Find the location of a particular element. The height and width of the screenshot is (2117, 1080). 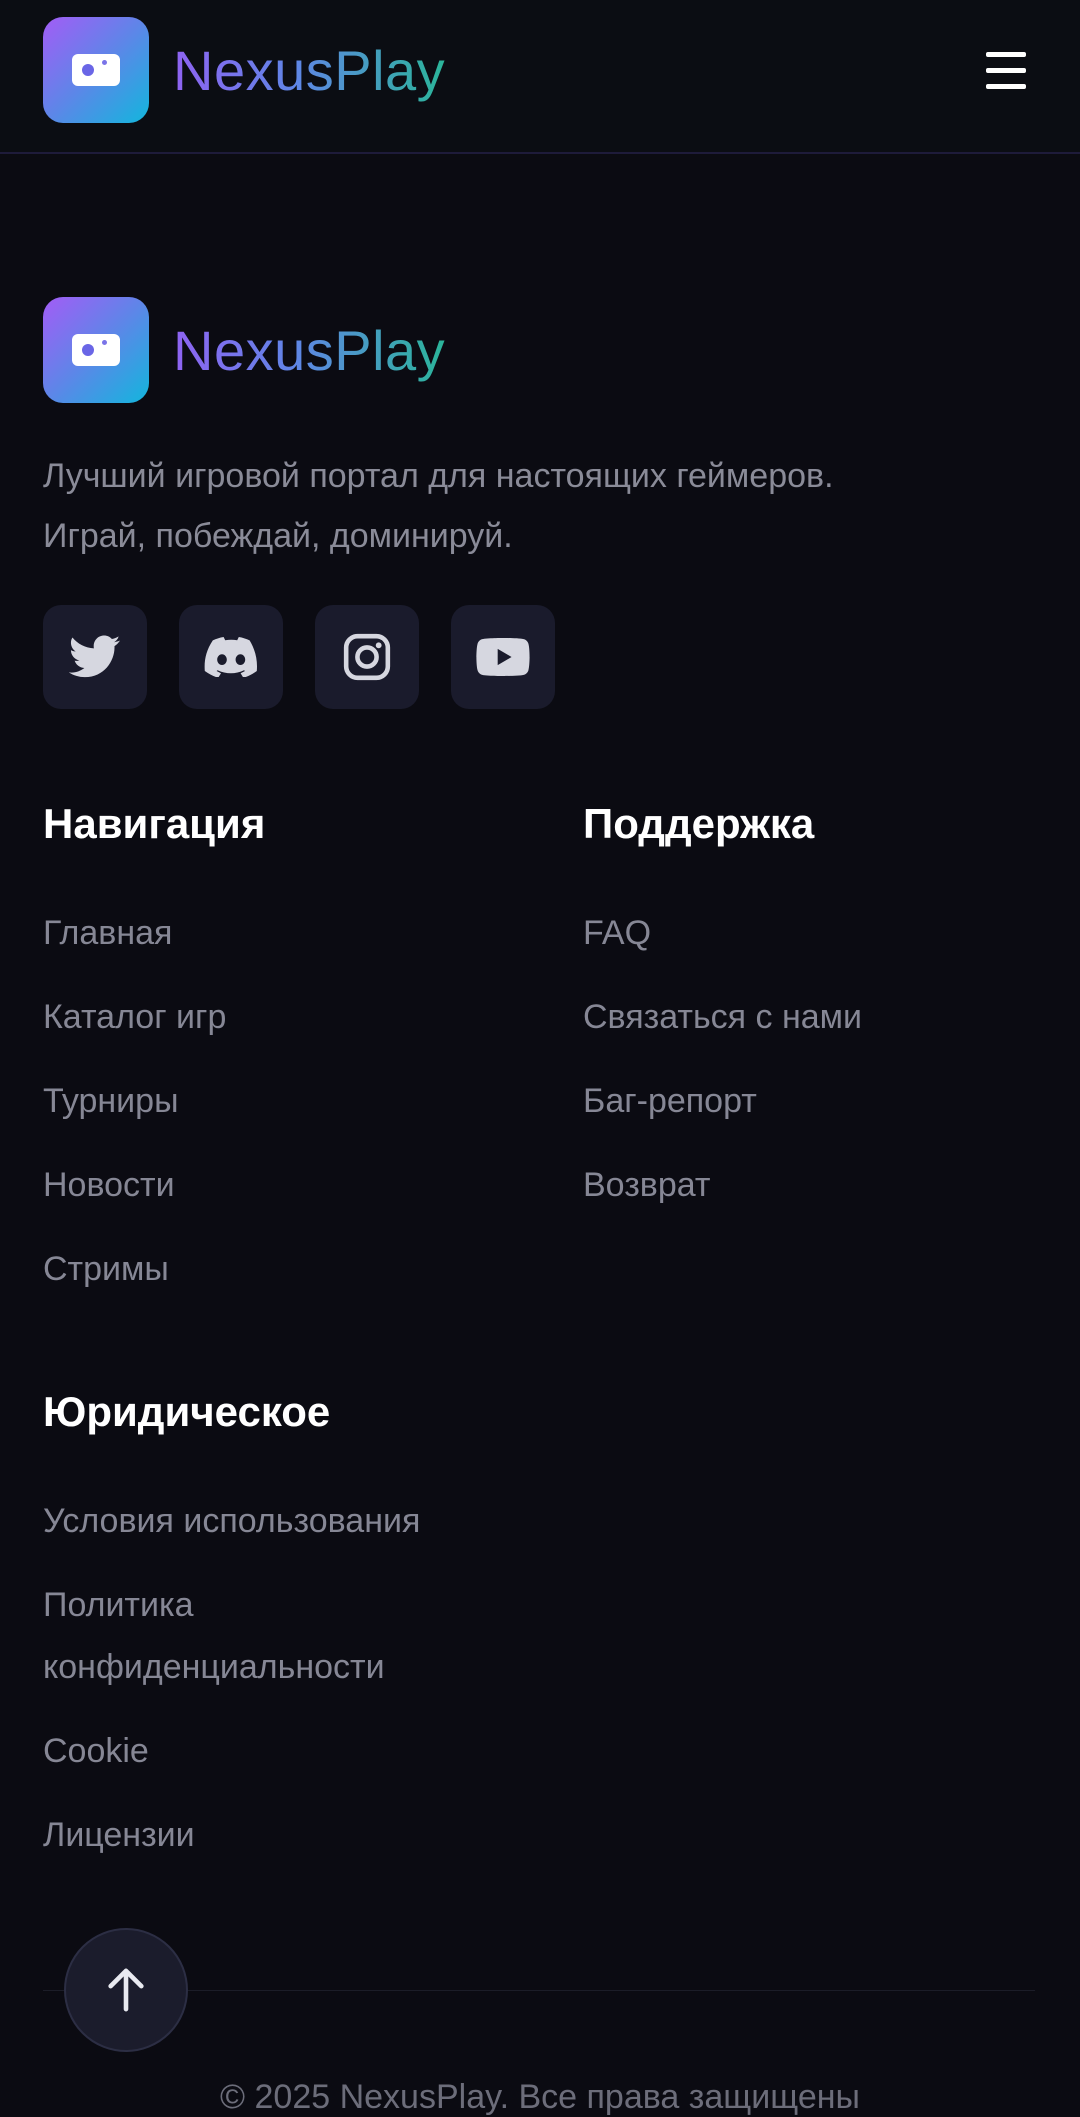

hamburger-menu-icon is located at coordinates (1005, 71).